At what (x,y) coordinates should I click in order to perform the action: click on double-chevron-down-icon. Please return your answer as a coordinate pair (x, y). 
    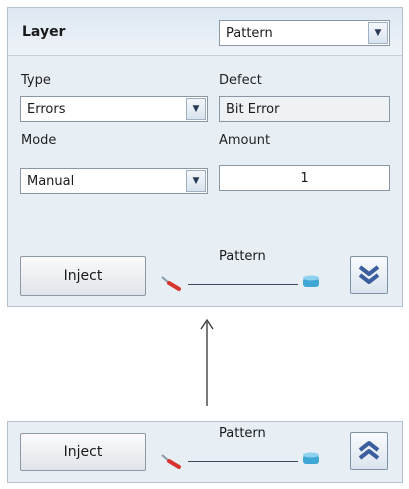
    Looking at the image, I should click on (369, 274).